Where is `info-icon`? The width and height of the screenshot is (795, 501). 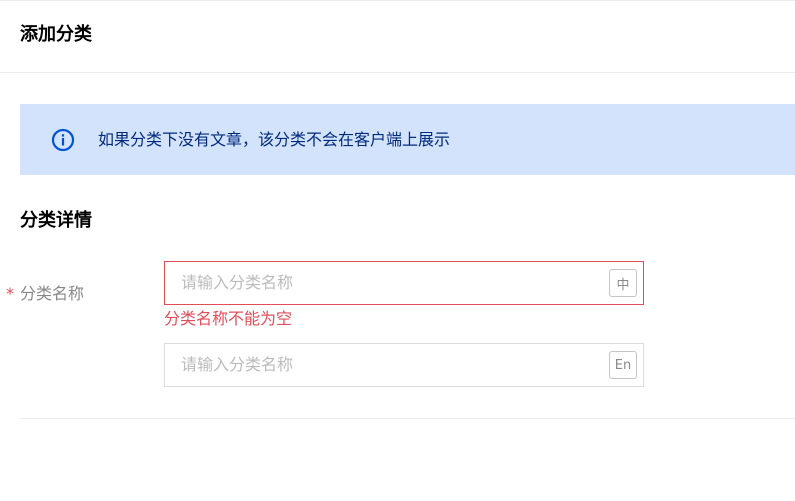
info-icon is located at coordinates (63, 140).